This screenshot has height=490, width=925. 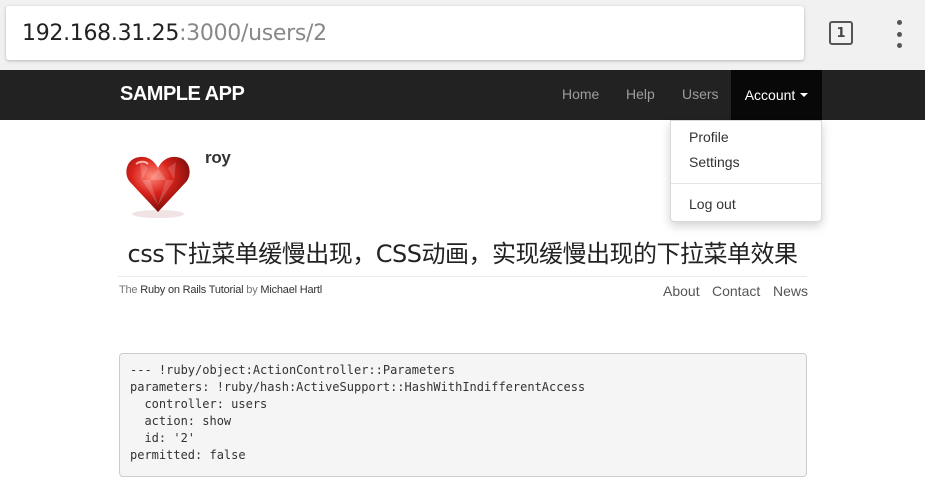 What do you see at coordinates (291, 290) in the screenshot?
I see `footer-link-author: Michael Hartl` at bounding box center [291, 290].